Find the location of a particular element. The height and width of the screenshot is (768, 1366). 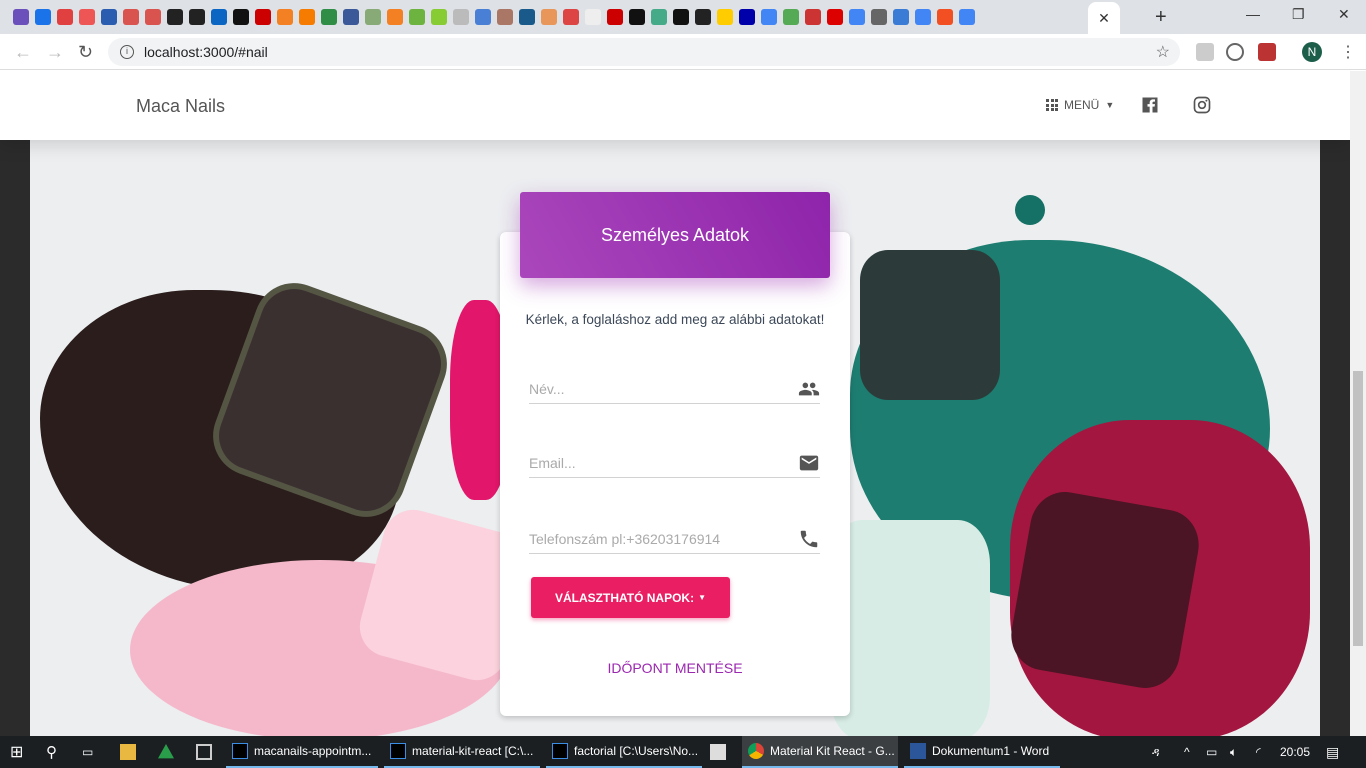

translate-extension-icon is located at coordinates (1205, 52).